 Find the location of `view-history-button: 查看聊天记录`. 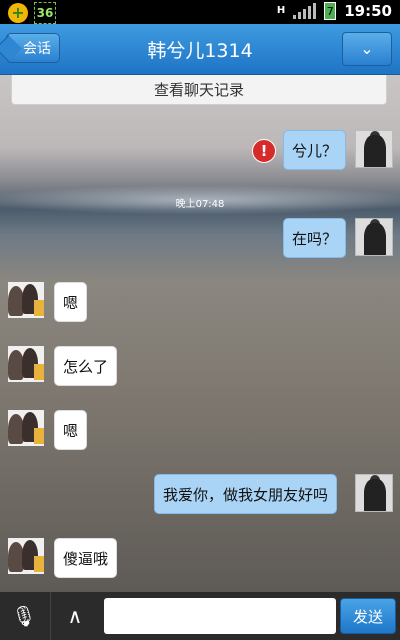

view-history-button: 查看聊天记录 is located at coordinates (199, 90).